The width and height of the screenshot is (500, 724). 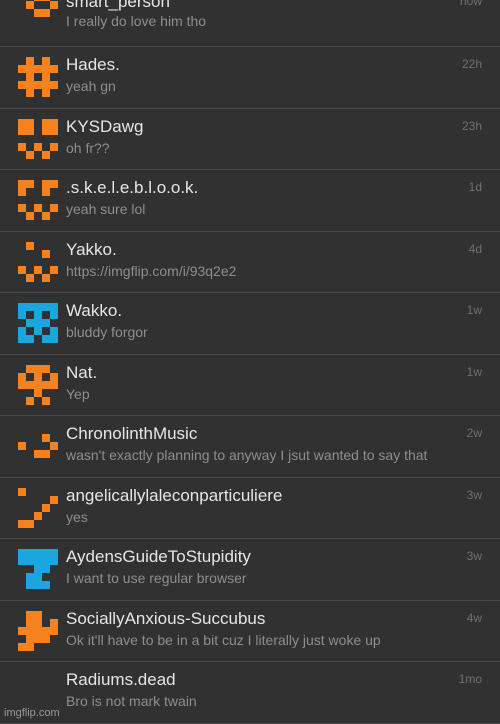 What do you see at coordinates (250, 324) in the screenshot?
I see `conversation-row: Wakko. bluddy forgor 1w` at bounding box center [250, 324].